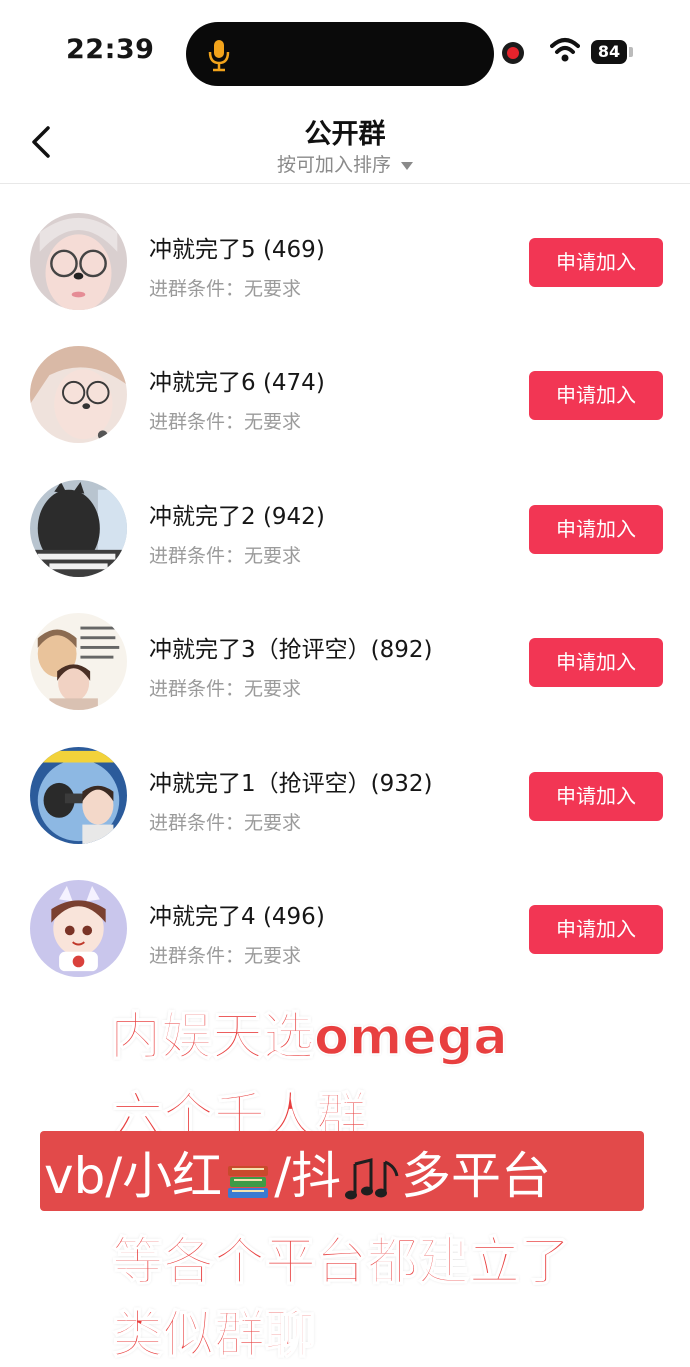 This screenshot has width=690, height=1367. What do you see at coordinates (214, 1335) in the screenshot?
I see `caption-line-5: 类似群聊` at bounding box center [214, 1335].